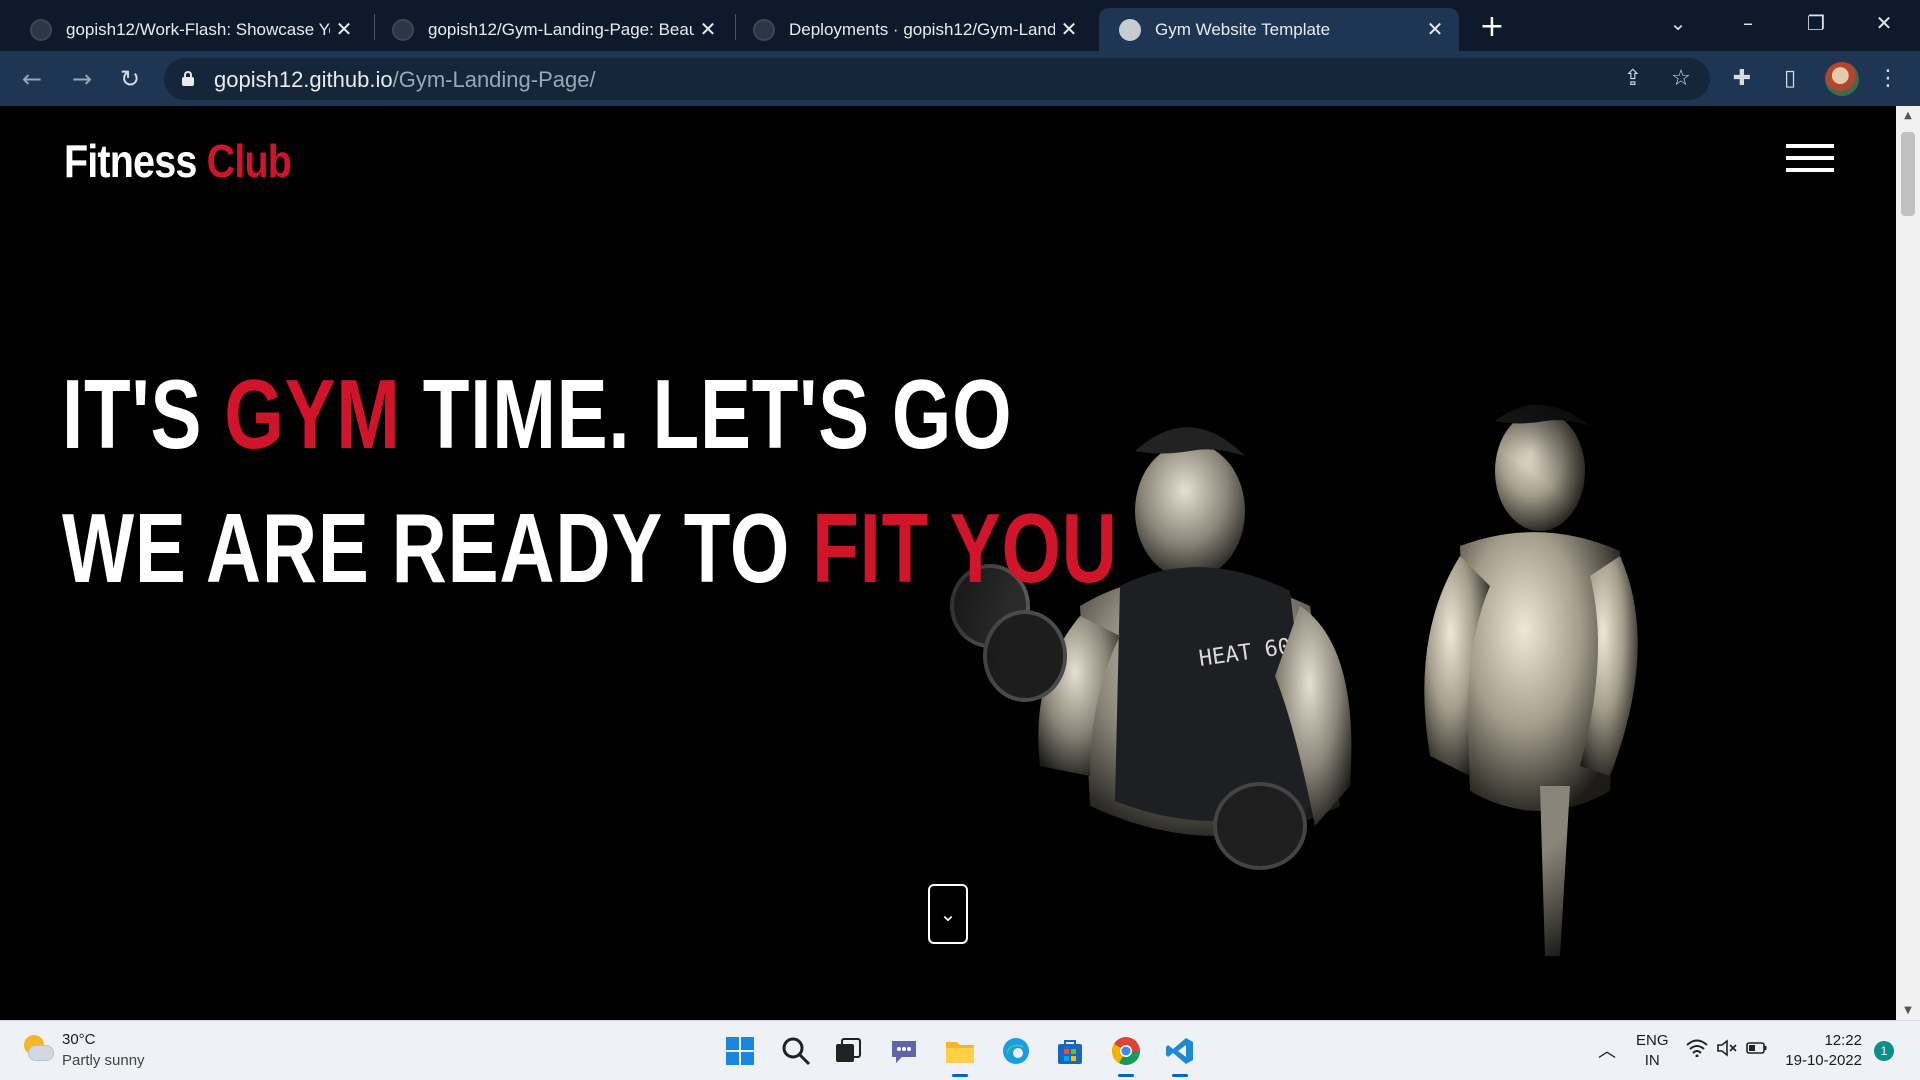 Image resolution: width=1920 pixels, height=1080 pixels. Describe the element at coordinates (1126, 1055) in the screenshot. I see `chrome-browser-icon` at that location.